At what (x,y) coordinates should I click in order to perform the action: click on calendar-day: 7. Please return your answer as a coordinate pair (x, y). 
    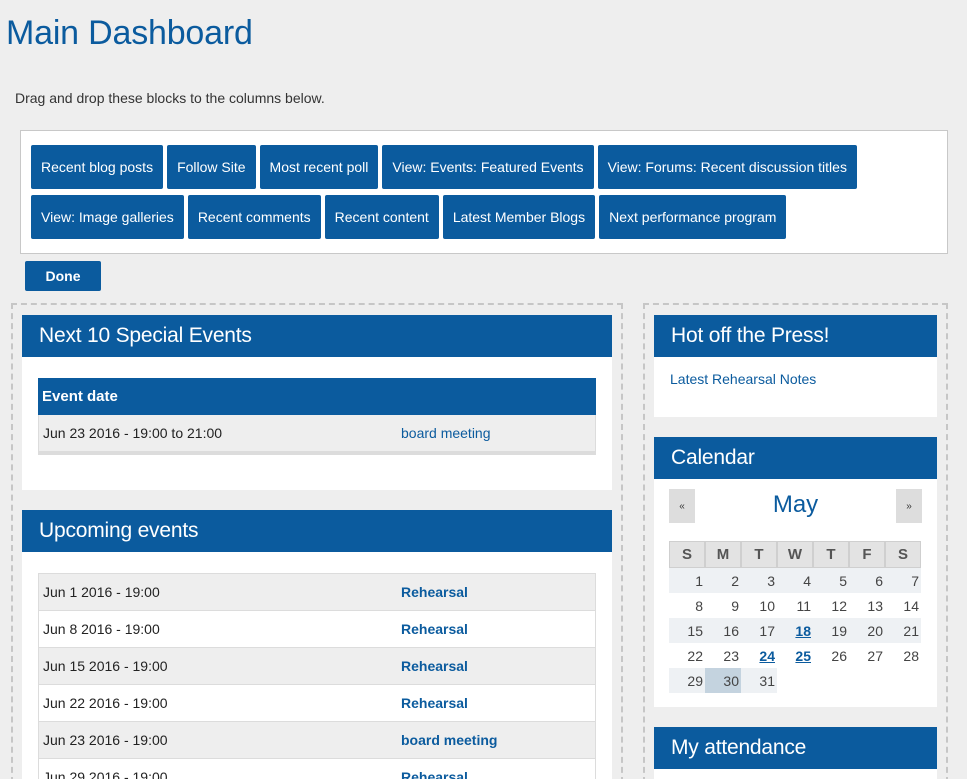
    Looking at the image, I should click on (903, 580).